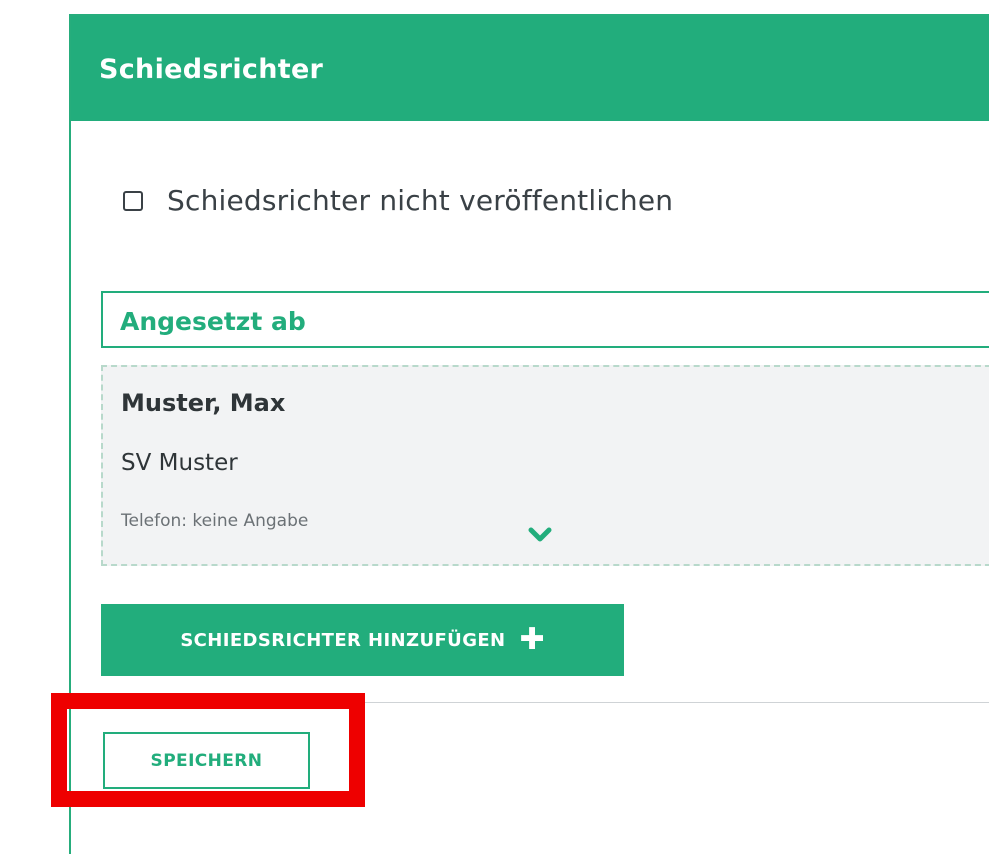 The height and width of the screenshot is (854, 989). What do you see at coordinates (343, 640) in the screenshot?
I see `add-referee-button-label: SCHIEDSRICHTER HINZUFÜGEN` at bounding box center [343, 640].